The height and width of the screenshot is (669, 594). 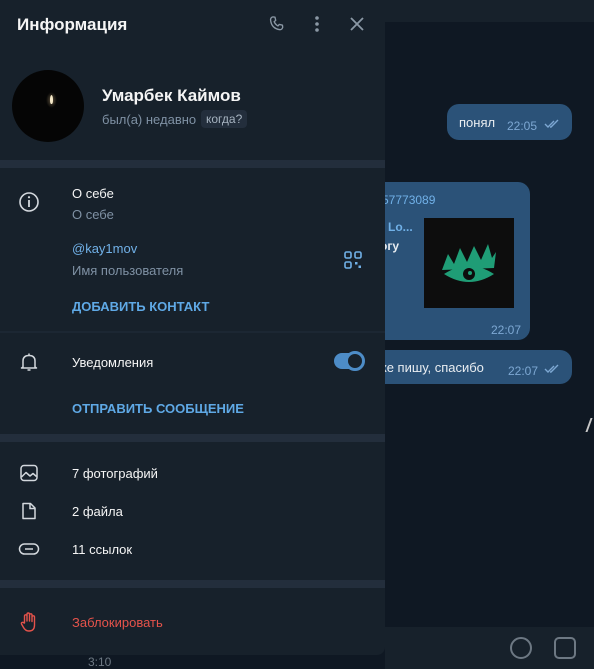 I want to click on username-label: Имя пользователя, so click(x=128, y=270).